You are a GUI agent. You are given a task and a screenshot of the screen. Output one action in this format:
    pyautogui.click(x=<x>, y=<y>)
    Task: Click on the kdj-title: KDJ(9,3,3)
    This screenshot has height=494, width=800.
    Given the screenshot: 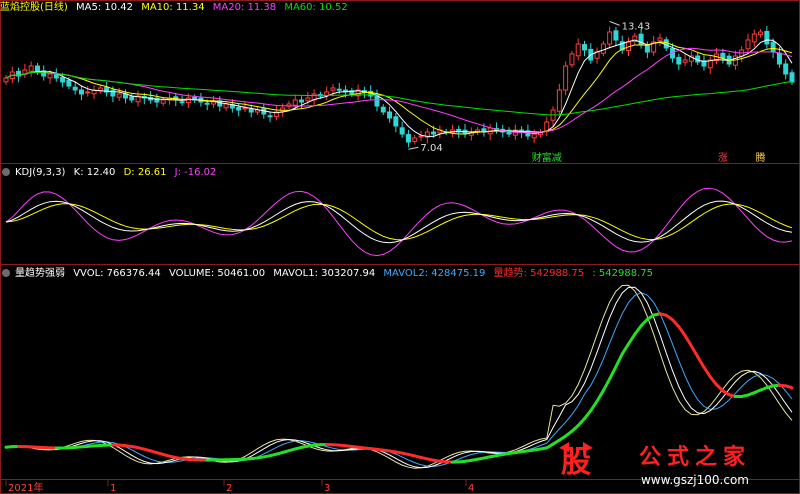 What is the action you would take?
    pyautogui.click(x=40, y=172)
    